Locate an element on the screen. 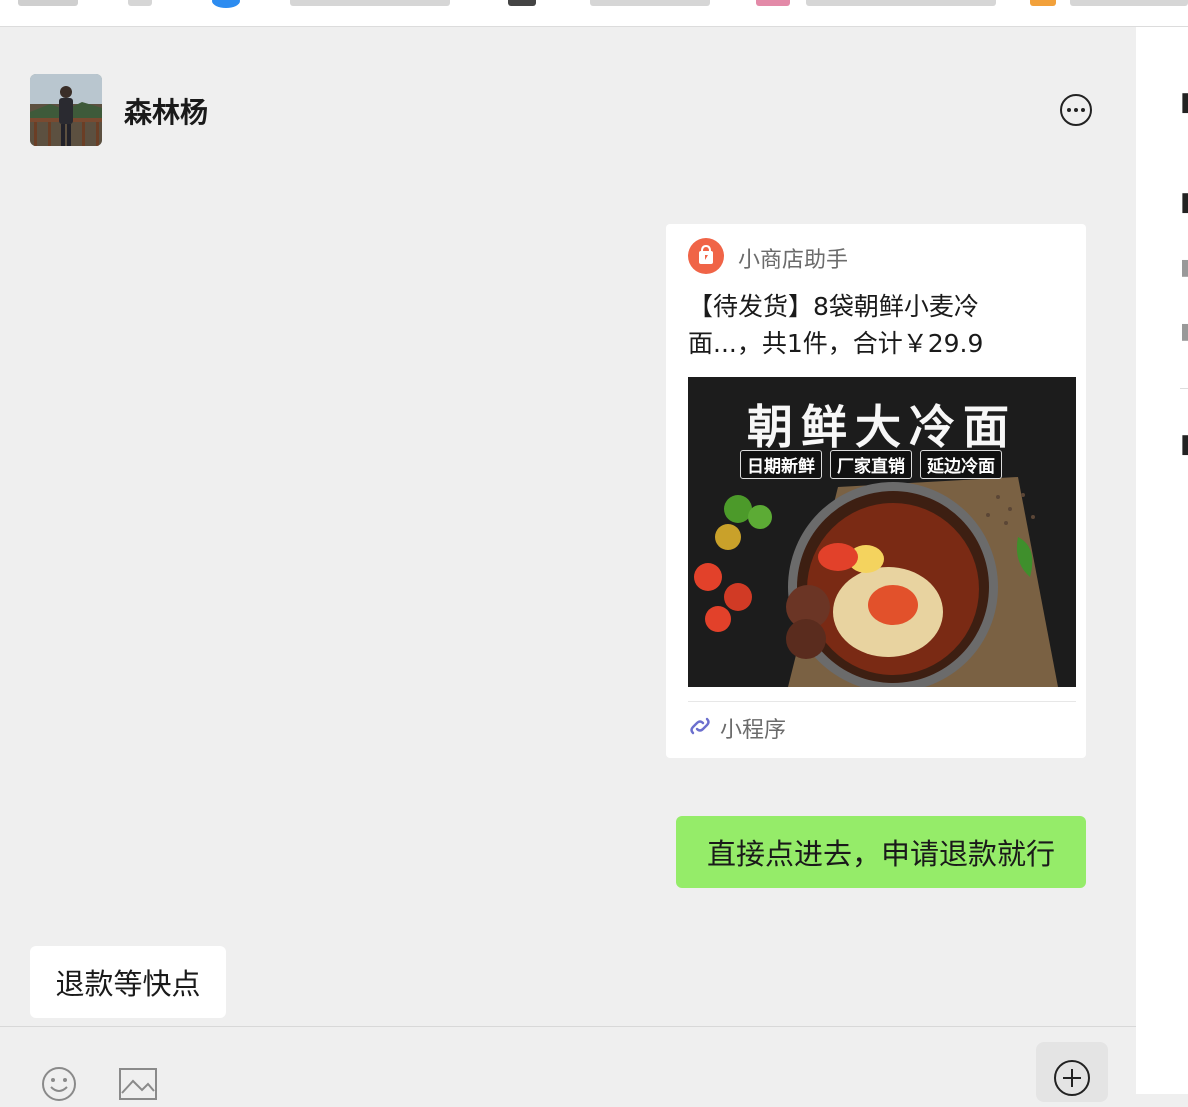 Image resolution: width=1188 pixels, height=1107 pixels. product-image: 朝鲜大冷面 日期新鲜 厂家直销 延边冷面 is located at coordinates (882, 532).